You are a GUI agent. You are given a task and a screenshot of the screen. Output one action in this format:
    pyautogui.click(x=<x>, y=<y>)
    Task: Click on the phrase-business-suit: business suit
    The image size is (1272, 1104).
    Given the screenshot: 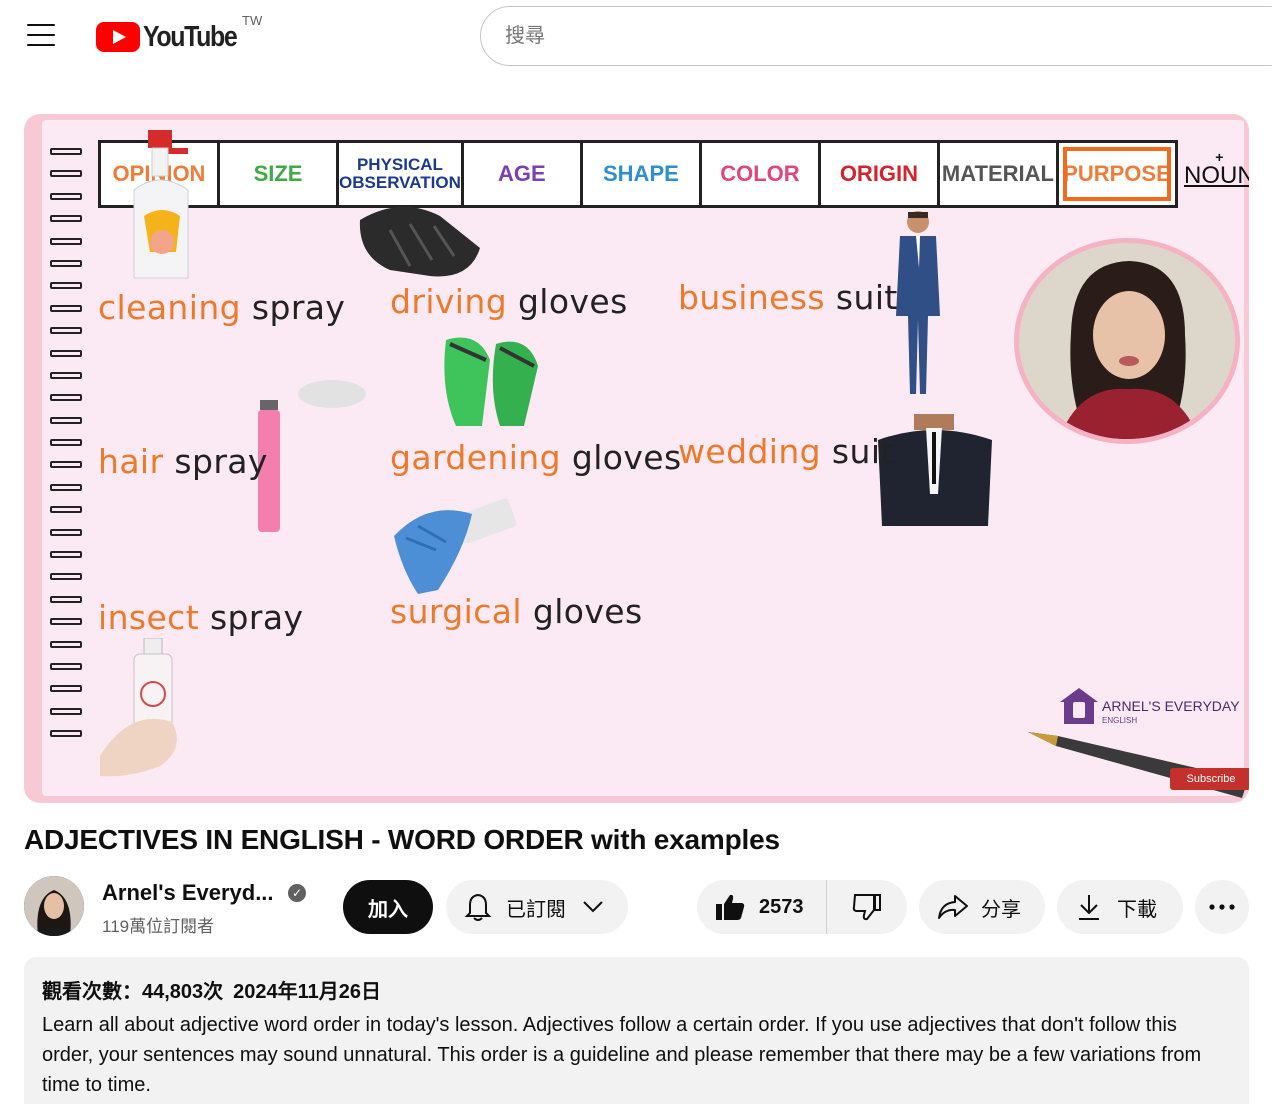 What is the action you would take?
    pyautogui.click(x=788, y=297)
    